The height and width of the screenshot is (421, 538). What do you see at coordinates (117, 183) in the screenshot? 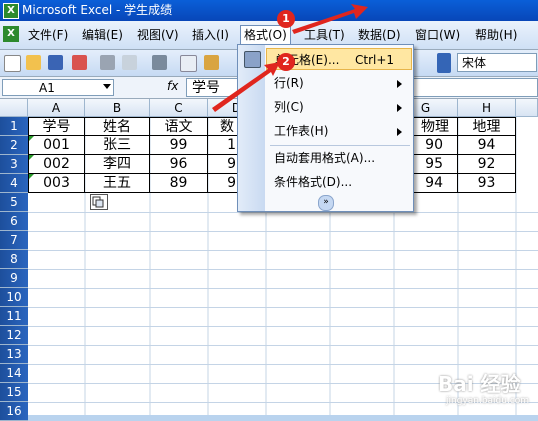
I see `cell-b4: 王五` at bounding box center [117, 183].